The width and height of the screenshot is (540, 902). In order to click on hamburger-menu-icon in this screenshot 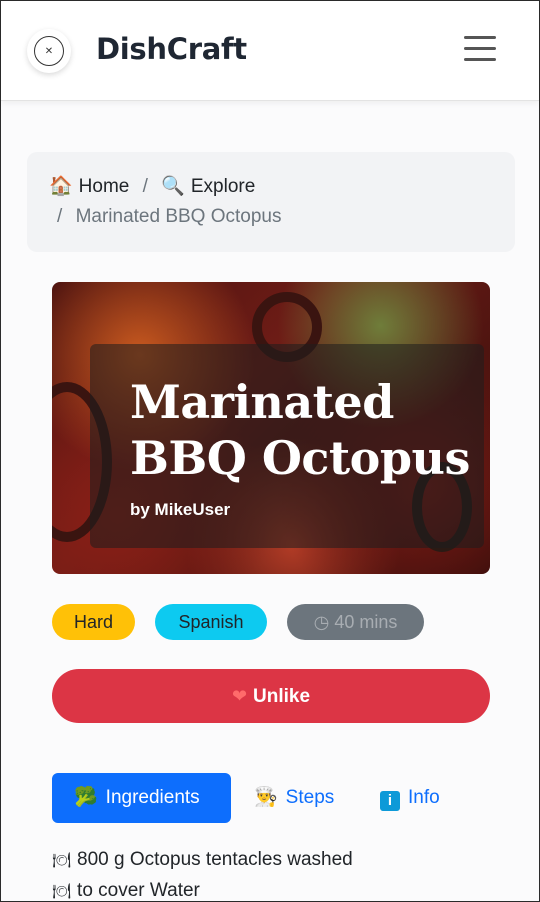, I will do `click(481, 51)`.